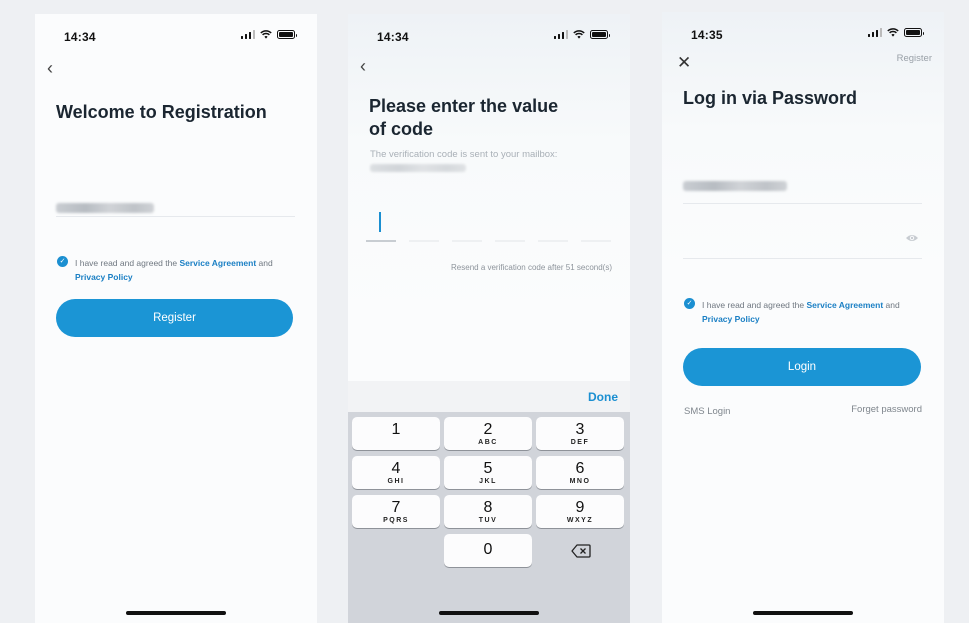 The width and height of the screenshot is (969, 623). What do you see at coordinates (580, 433) in the screenshot?
I see `key-3: 3 DEF` at bounding box center [580, 433].